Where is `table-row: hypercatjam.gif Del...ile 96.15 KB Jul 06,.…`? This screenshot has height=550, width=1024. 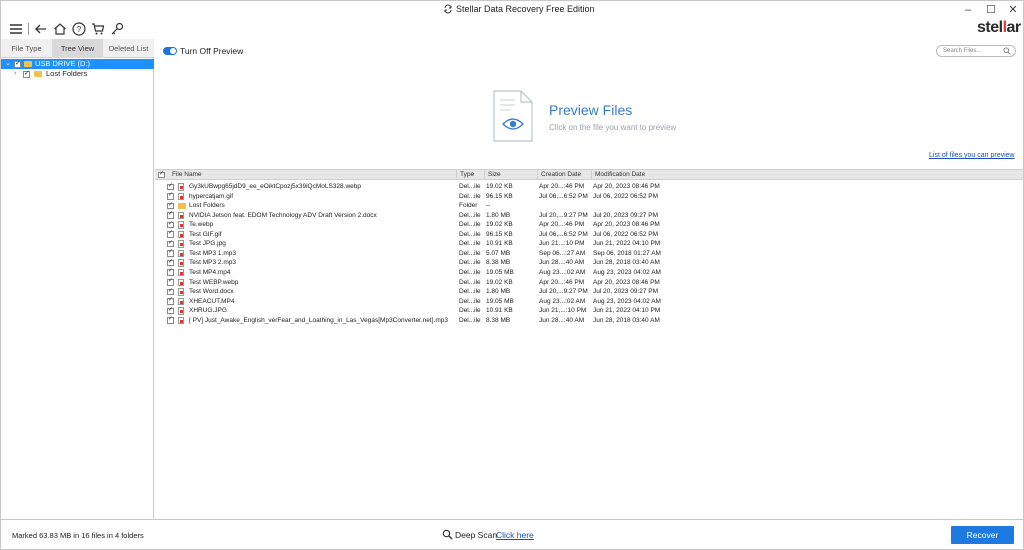 table-row: hypercatjam.gif Del...ile 96.15 KB Jul 06,.… is located at coordinates (589, 196).